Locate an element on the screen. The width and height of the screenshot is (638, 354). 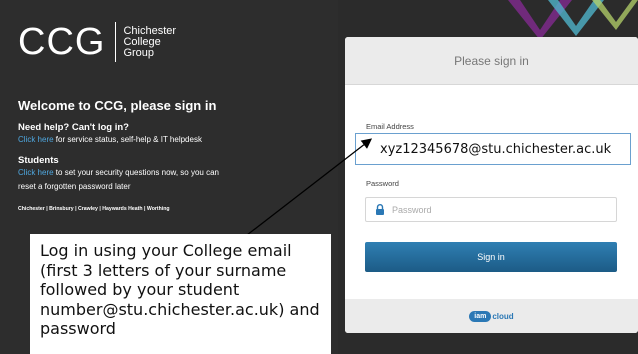
help-heading: Need help? Can't log in? is located at coordinates (73, 127).